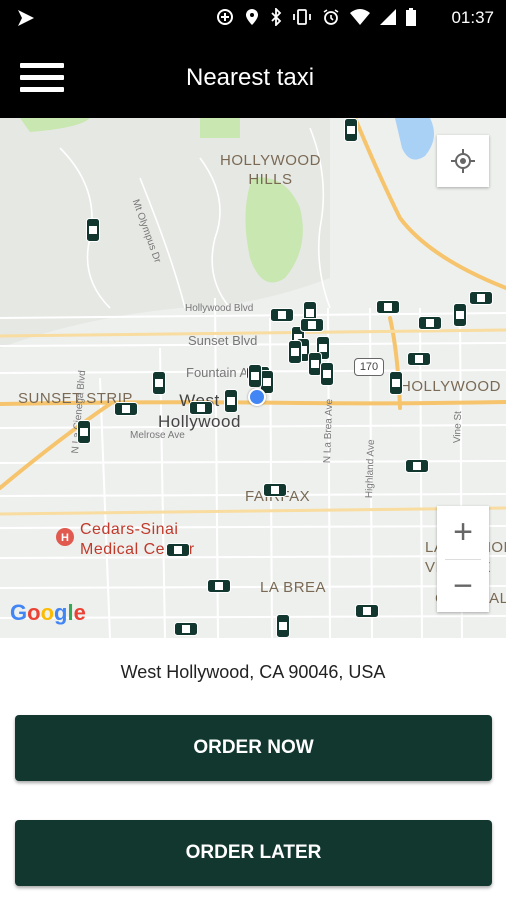 The width and height of the screenshot is (506, 900). What do you see at coordinates (270, 170) in the screenshot?
I see `label-hollywood-hills: HOLLYWOOD HILLS` at bounding box center [270, 170].